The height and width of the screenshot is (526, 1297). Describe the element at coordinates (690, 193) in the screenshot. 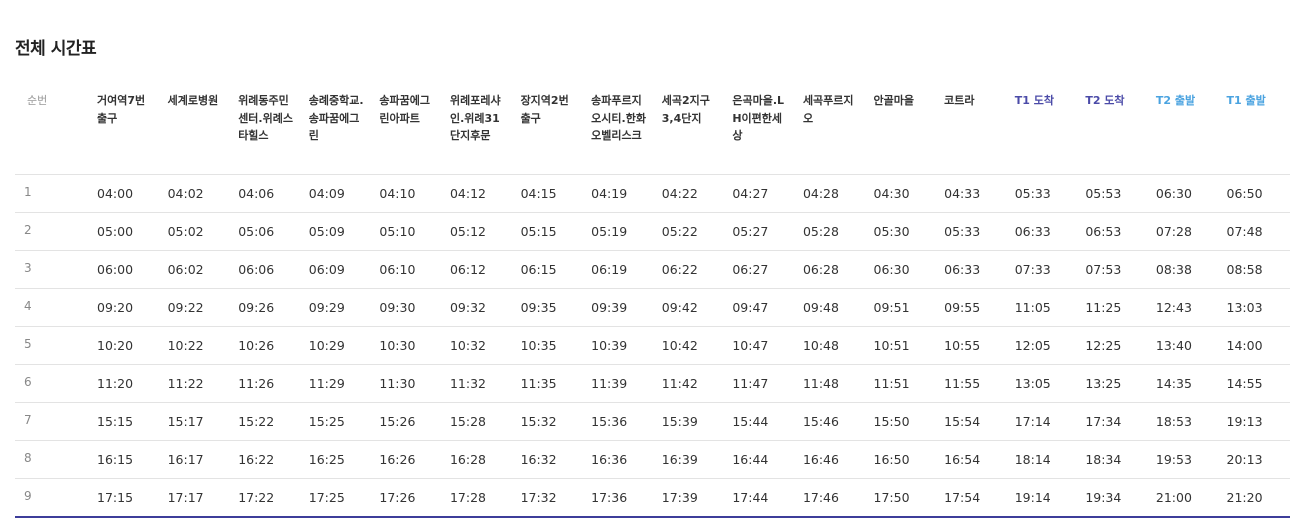

I see `time-cell: 04:22` at that location.